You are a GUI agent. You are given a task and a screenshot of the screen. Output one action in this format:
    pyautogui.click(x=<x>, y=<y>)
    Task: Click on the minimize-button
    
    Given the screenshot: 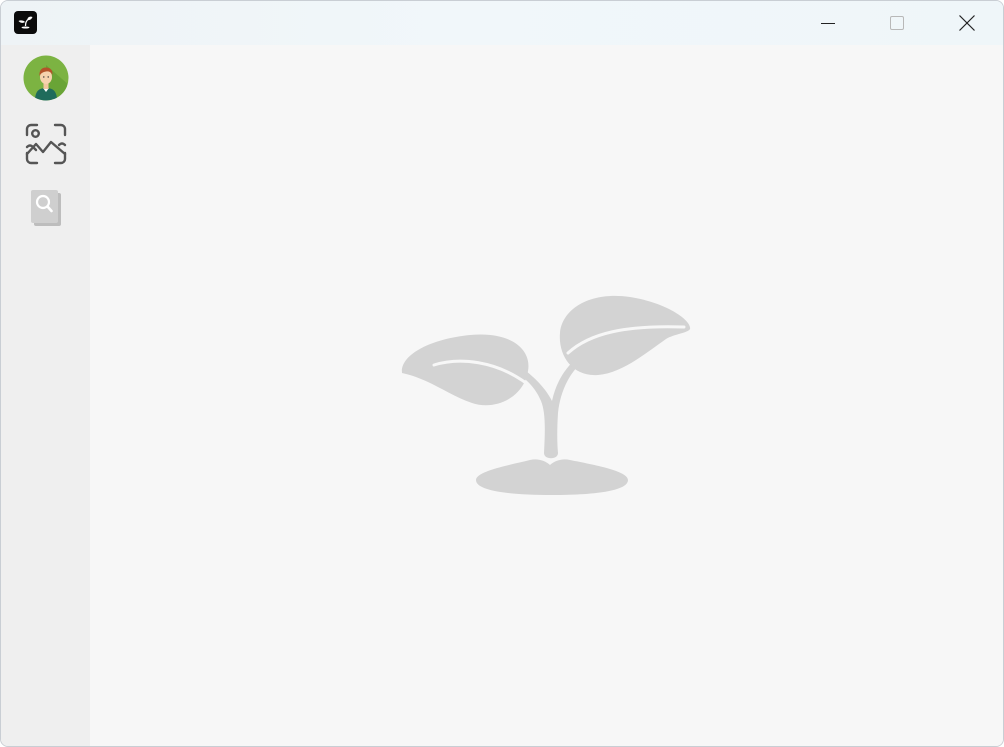 What is the action you would take?
    pyautogui.click(x=828, y=23)
    